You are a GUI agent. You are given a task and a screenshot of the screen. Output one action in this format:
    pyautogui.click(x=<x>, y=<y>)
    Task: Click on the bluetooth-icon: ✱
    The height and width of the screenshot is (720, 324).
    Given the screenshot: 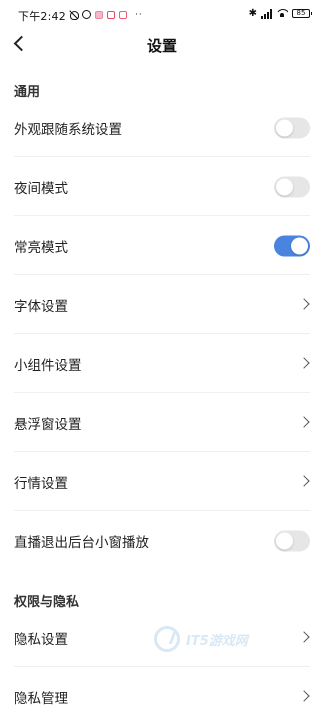 What is the action you would take?
    pyautogui.click(x=252, y=13)
    